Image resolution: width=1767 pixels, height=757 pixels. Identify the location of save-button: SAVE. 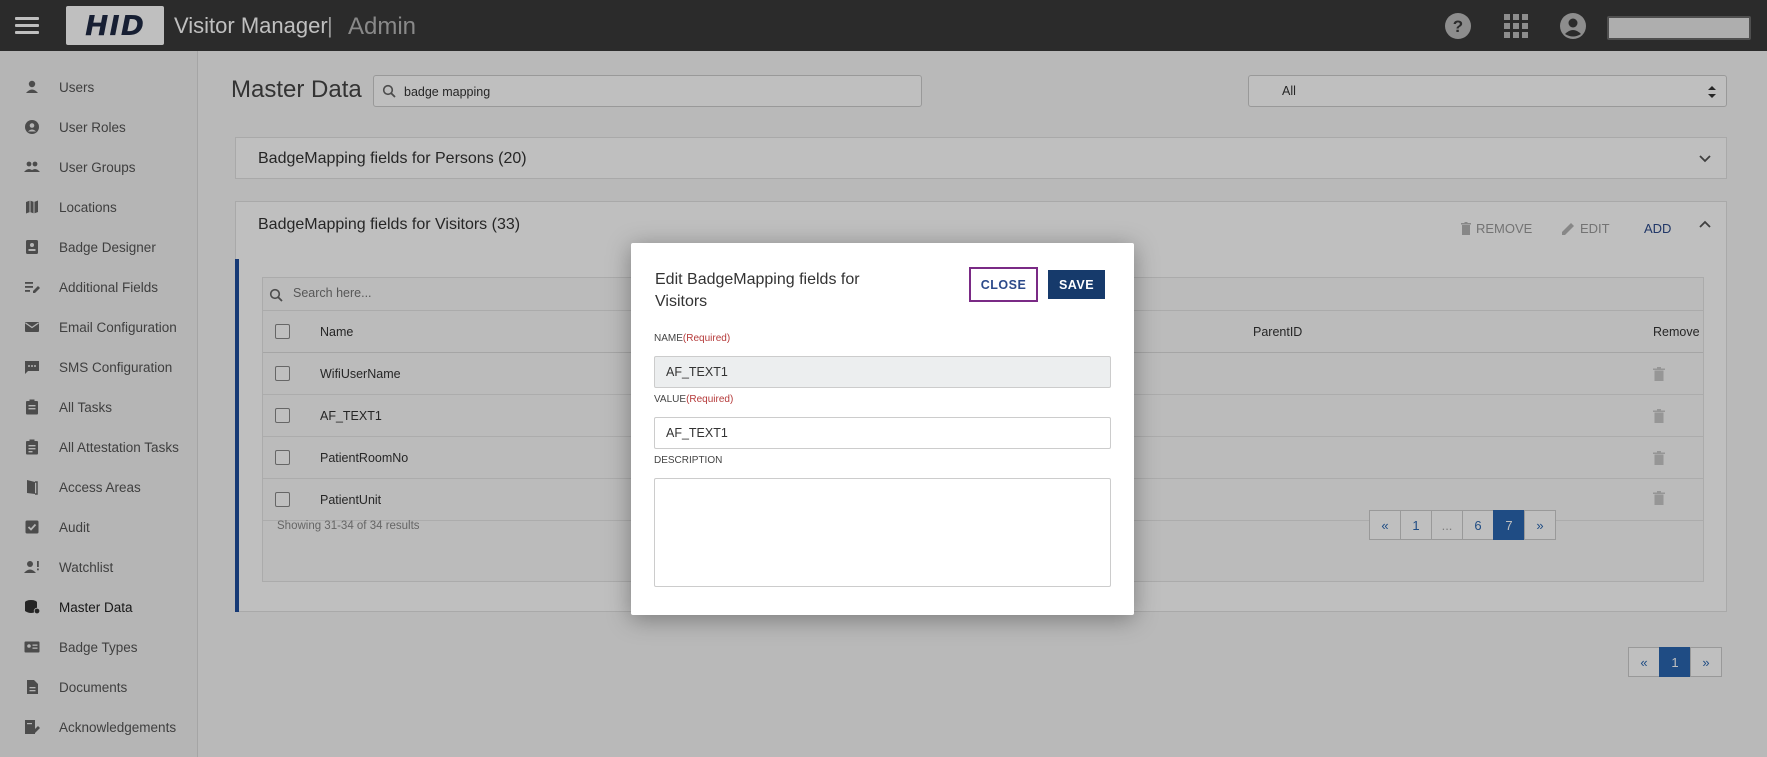
(1076, 284).